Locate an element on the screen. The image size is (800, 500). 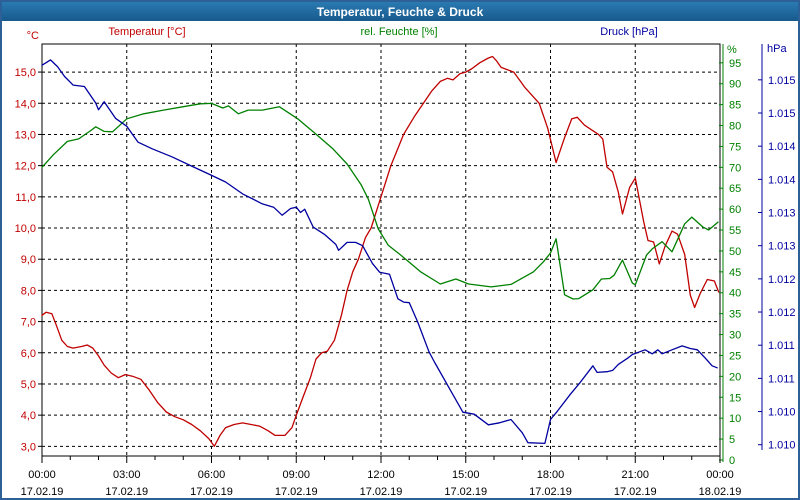
x-time-label: 09:00 is located at coordinates (296, 475).